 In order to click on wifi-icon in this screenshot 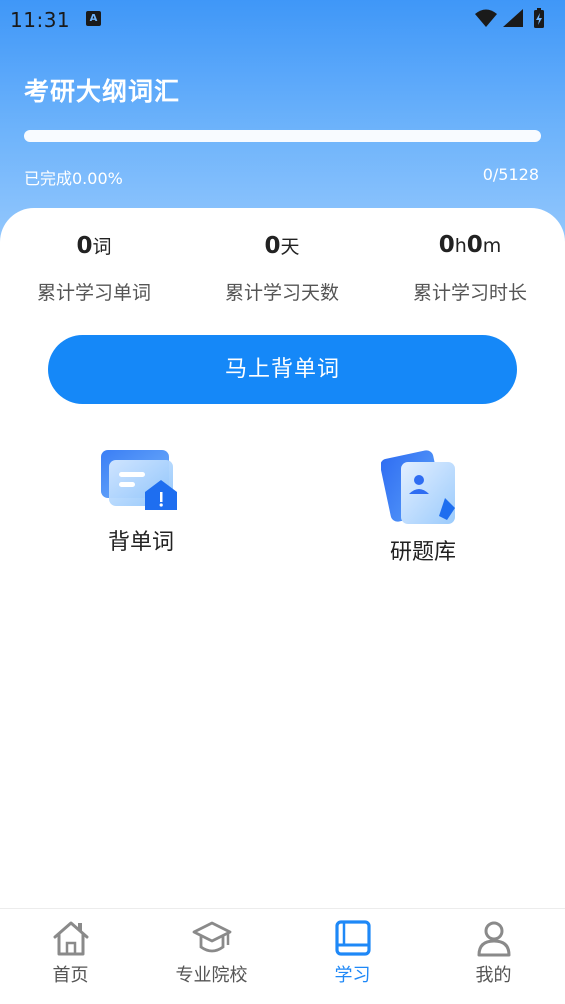, I will do `click(486, 18)`.